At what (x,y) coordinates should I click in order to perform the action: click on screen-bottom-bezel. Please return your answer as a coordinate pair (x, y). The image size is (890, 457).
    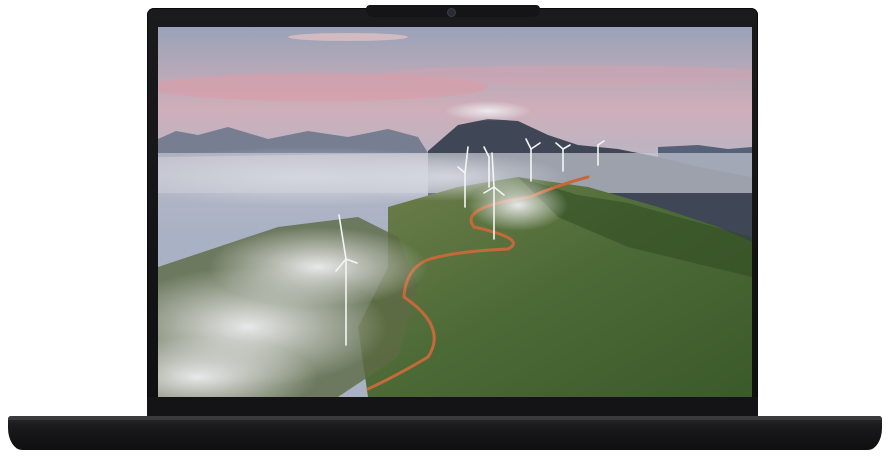
    Looking at the image, I should click on (452, 406).